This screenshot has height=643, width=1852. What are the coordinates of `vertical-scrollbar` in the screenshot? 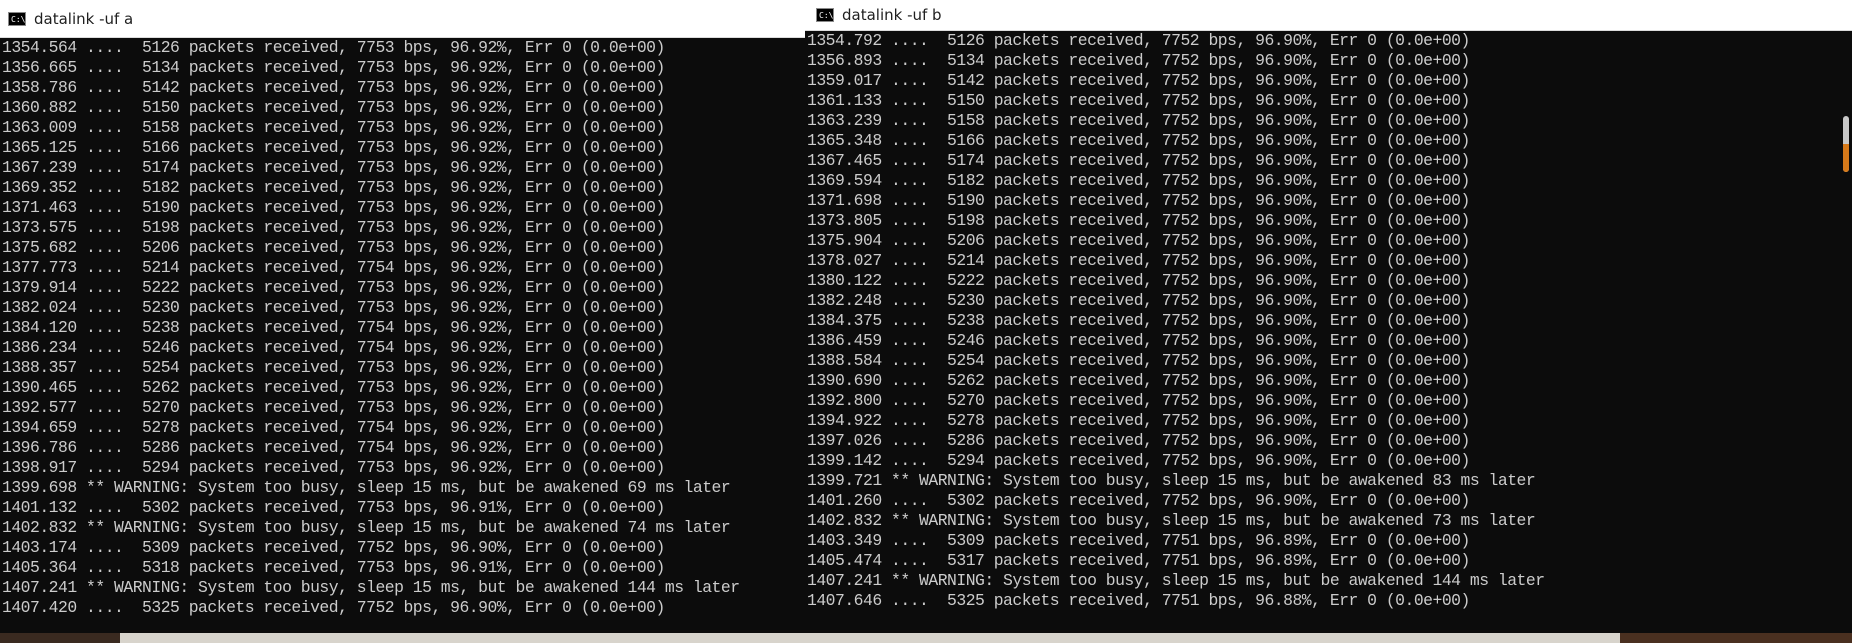 It's located at (1846, 337).